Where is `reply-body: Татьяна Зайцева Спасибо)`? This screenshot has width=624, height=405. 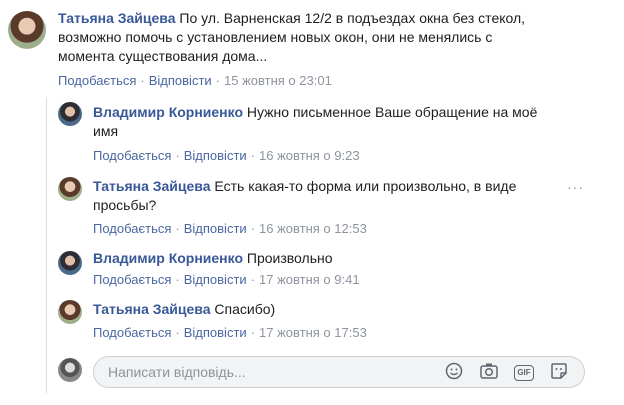
reply-body: Татьяна Зайцева Спасибо) is located at coordinates (323, 309).